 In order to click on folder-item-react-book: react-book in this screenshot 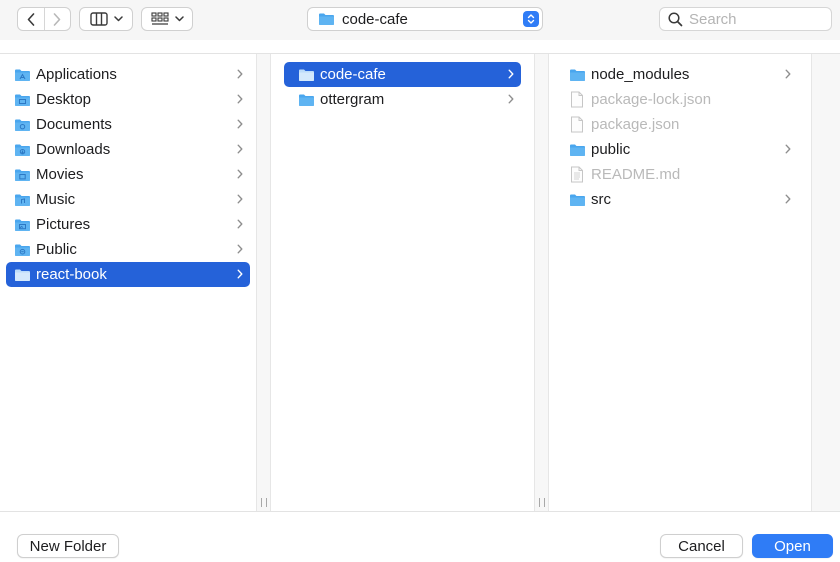, I will do `click(128, 274)`.